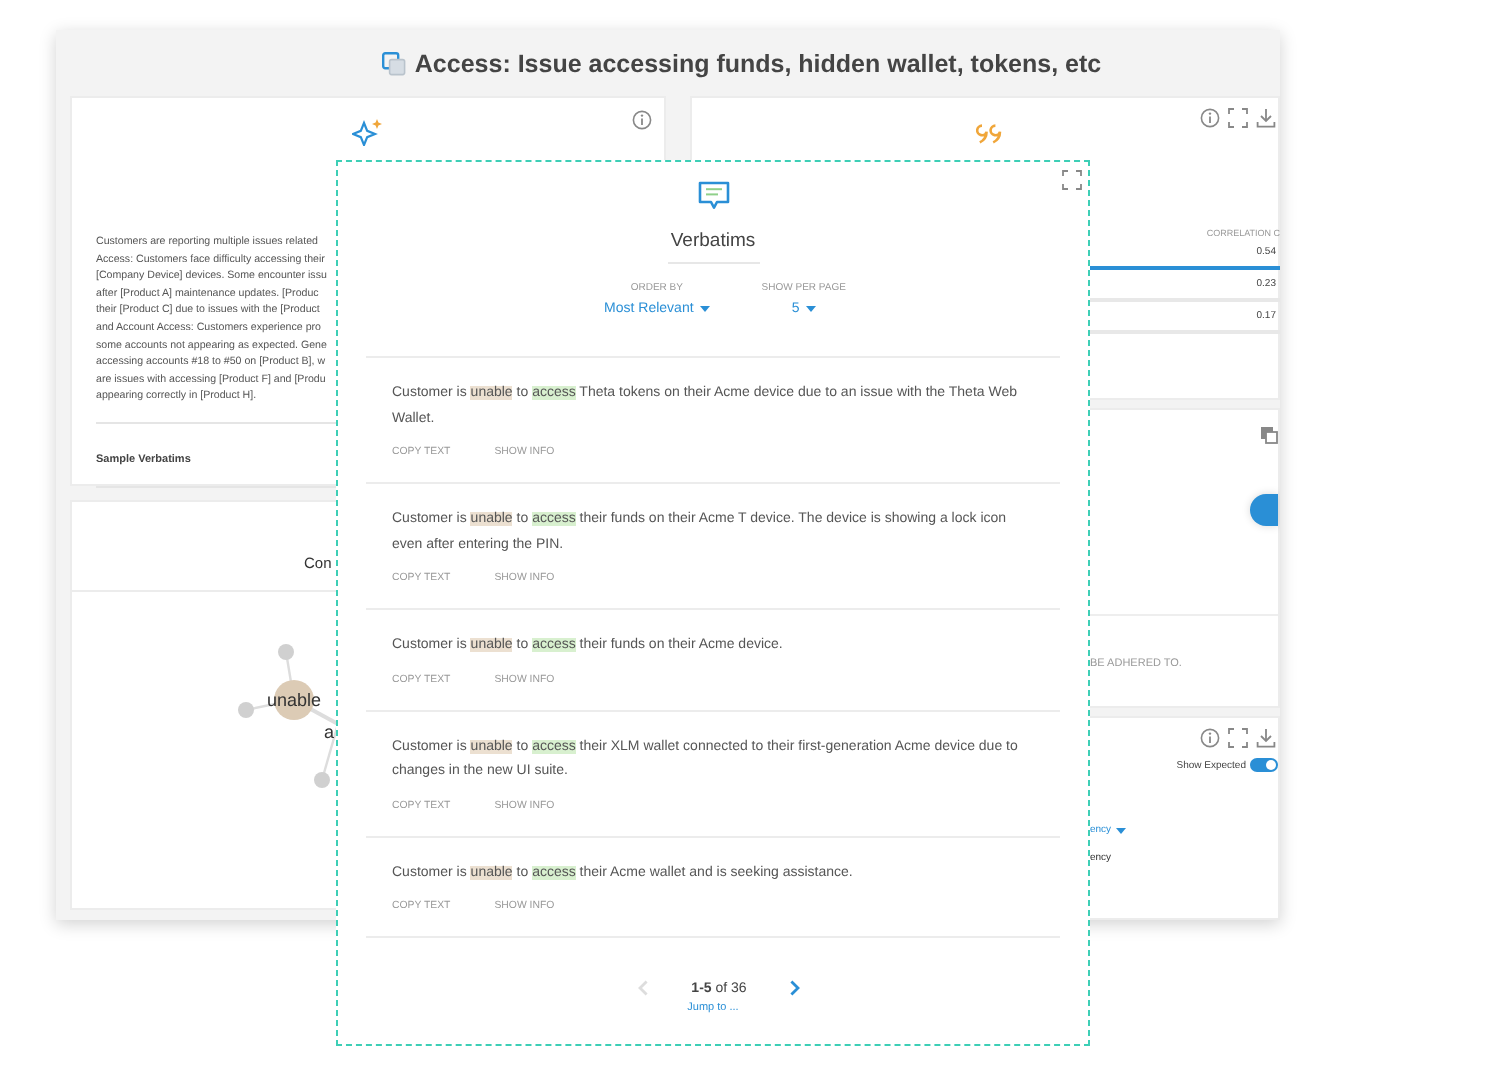  What do you see at coordinates (713, 247) in the screenshot?
I see `panel-title: Verbatims` at bounding box center [713, 247].